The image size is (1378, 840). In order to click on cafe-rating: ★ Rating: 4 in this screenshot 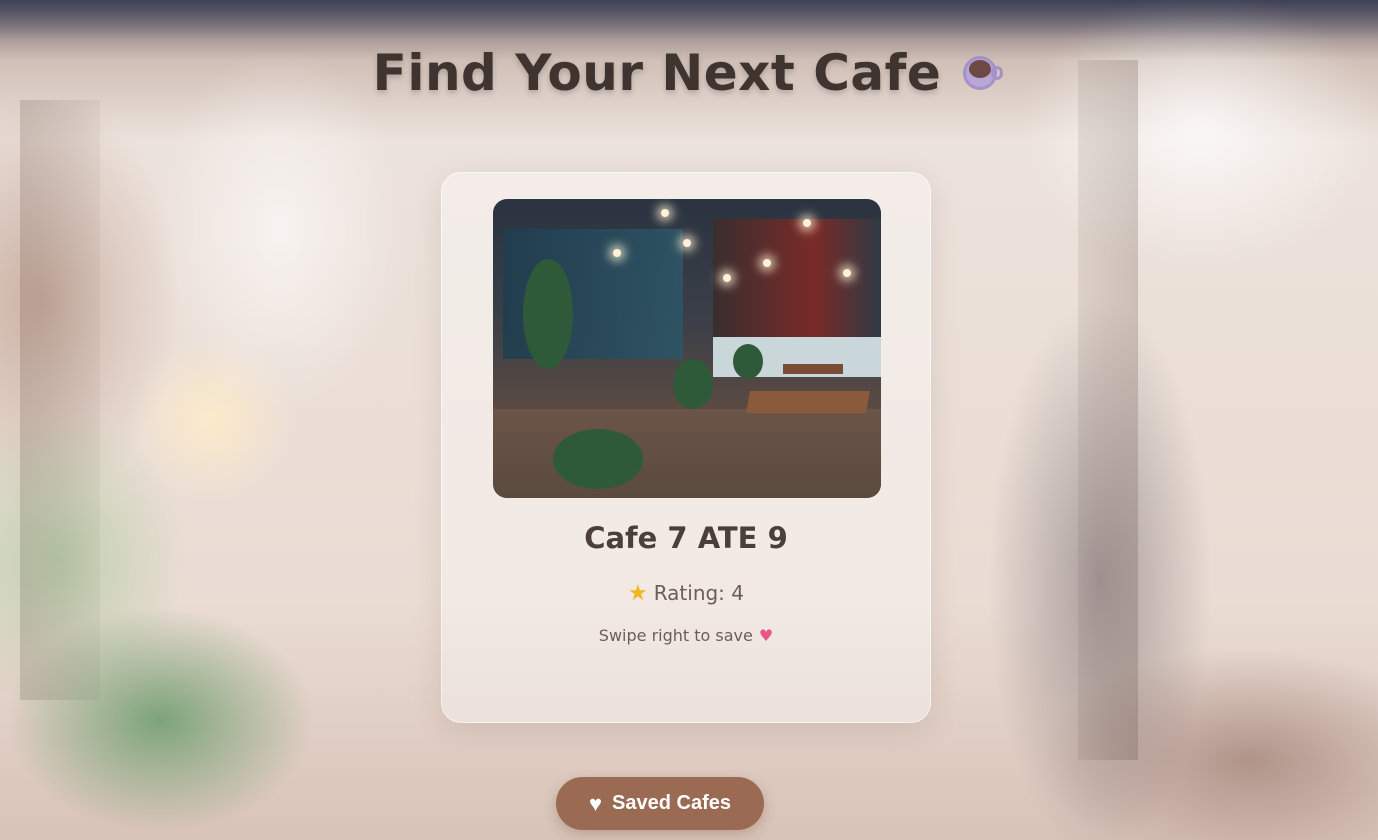, I will do `click(686, 593)`.